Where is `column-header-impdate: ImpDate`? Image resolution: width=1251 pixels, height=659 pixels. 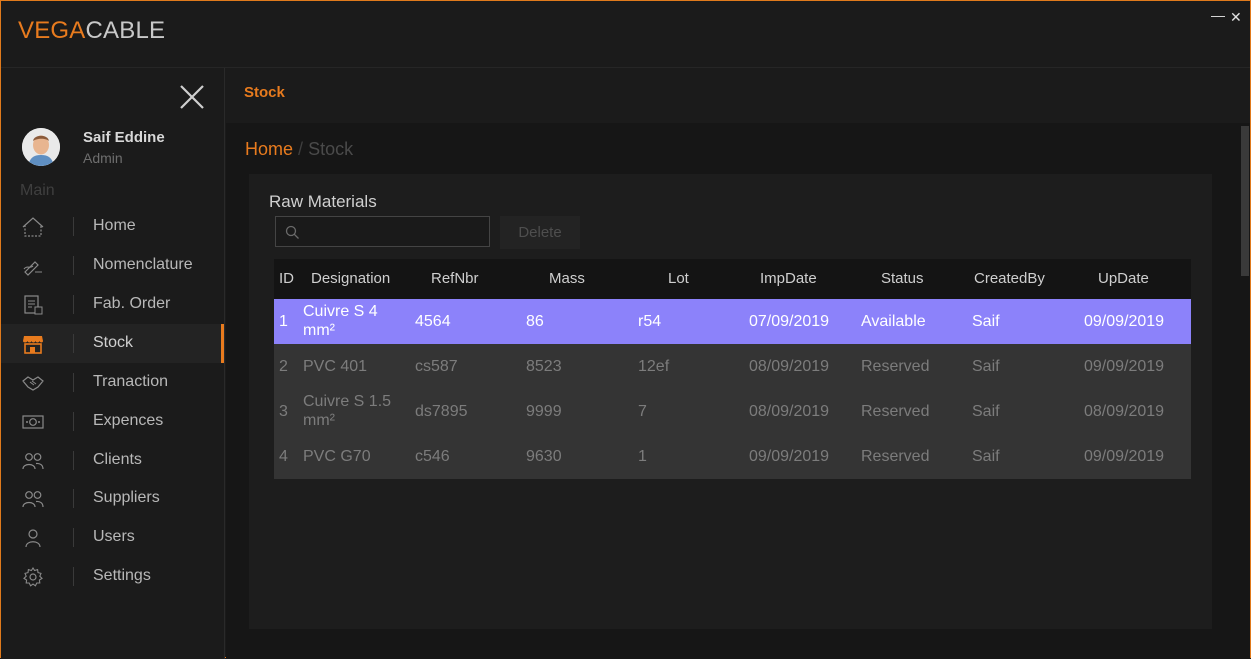
column-header-impdate: ImpDate is located at coordinates (788, 278).